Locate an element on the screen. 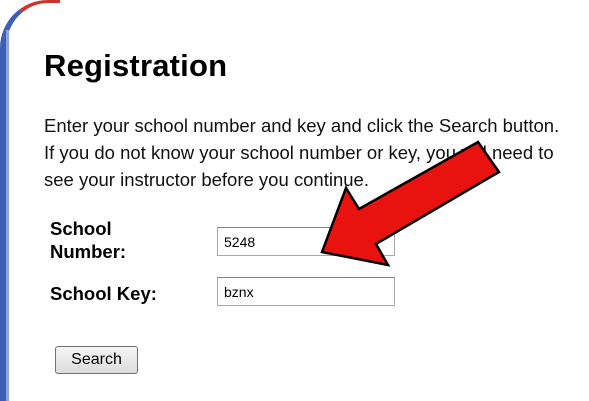  page-left-border-shadow is located at coordinates (7, 215).